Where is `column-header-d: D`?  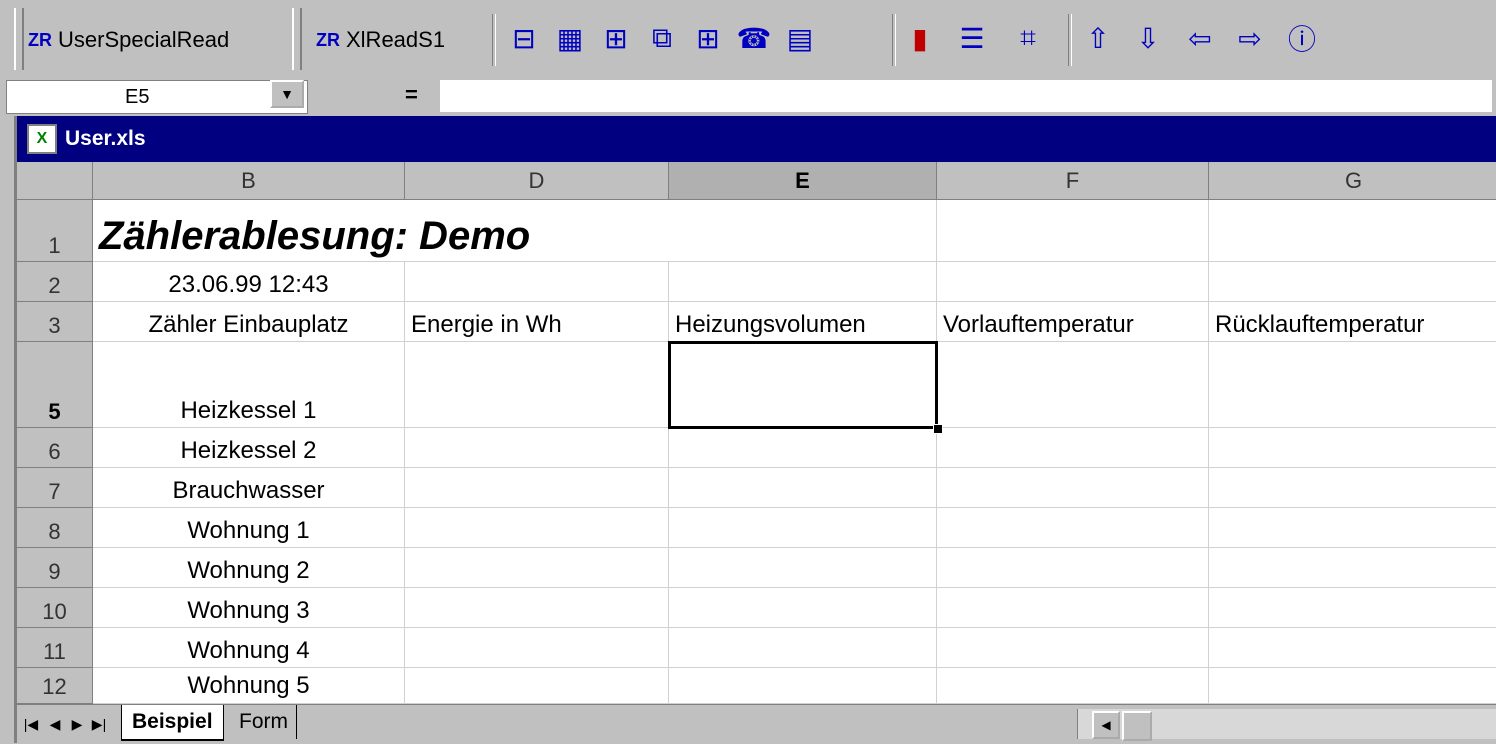 column-header-d: D is located at coordinates (537, 181).